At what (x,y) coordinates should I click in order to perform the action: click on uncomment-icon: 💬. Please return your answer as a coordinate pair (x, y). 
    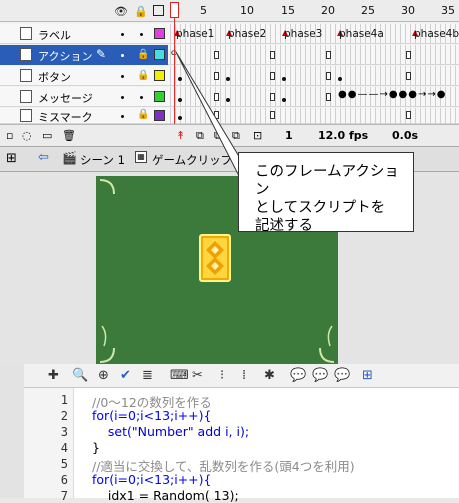
    Looking at the image, I should click on (342, 375).